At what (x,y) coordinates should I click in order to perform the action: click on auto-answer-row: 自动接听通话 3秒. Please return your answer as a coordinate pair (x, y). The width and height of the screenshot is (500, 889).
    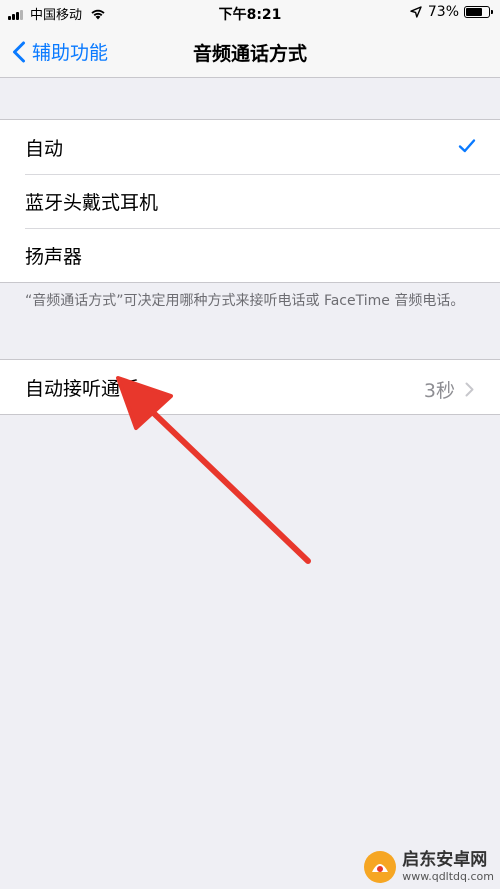
    Looking at the image, I should click on (250, 387).